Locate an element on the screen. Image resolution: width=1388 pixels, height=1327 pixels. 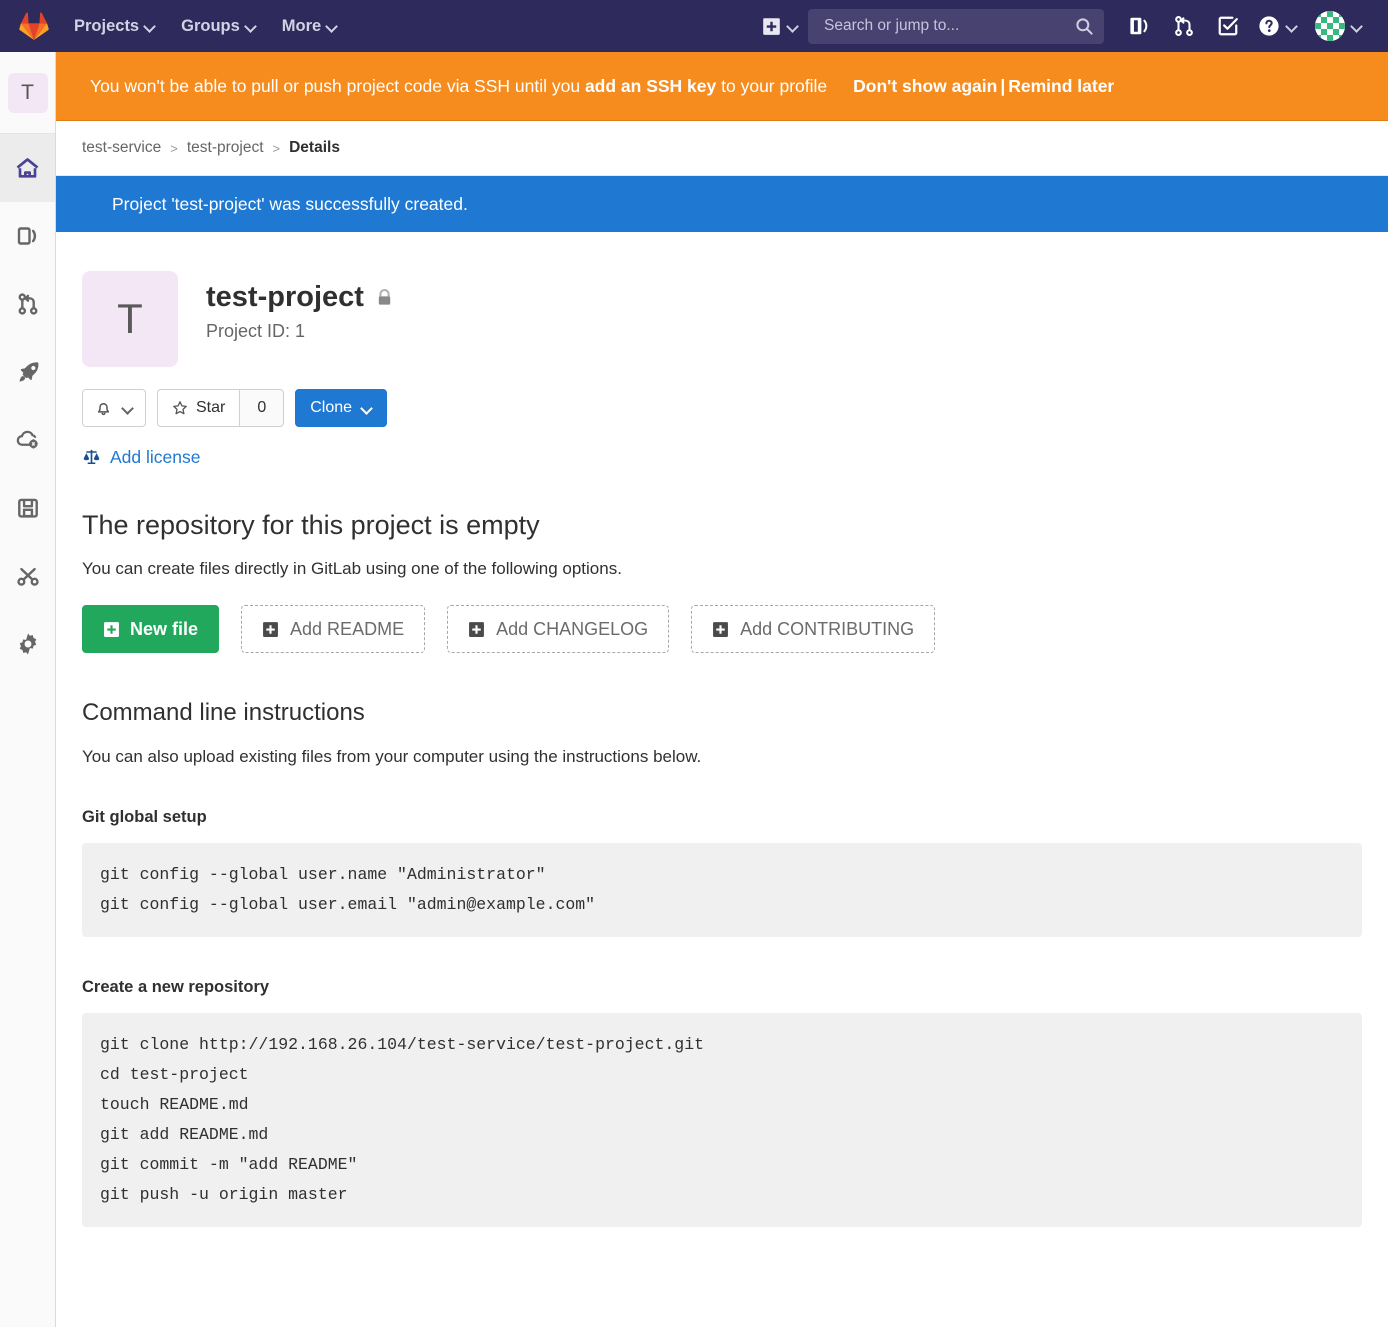
sidebar-project-avatar-wrap: T is located at coordinates (27, 93).